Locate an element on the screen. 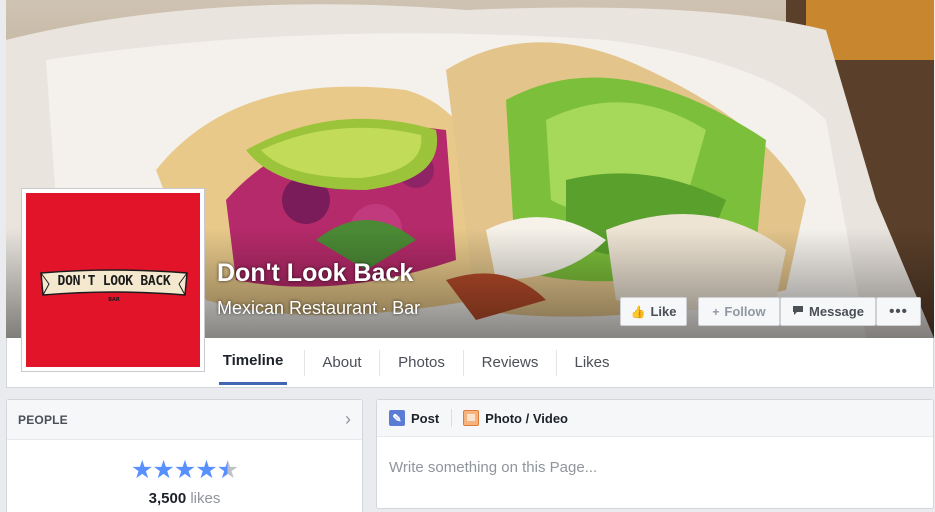 Image resolution: width=935 pixels, height=512 pixels. people-header: PEOPLE › is located at coordinates (184, 420).